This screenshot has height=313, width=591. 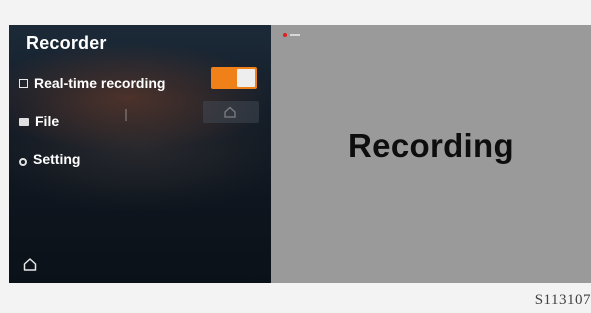 I want to click on gear-icon, so click(x=23, y=161).